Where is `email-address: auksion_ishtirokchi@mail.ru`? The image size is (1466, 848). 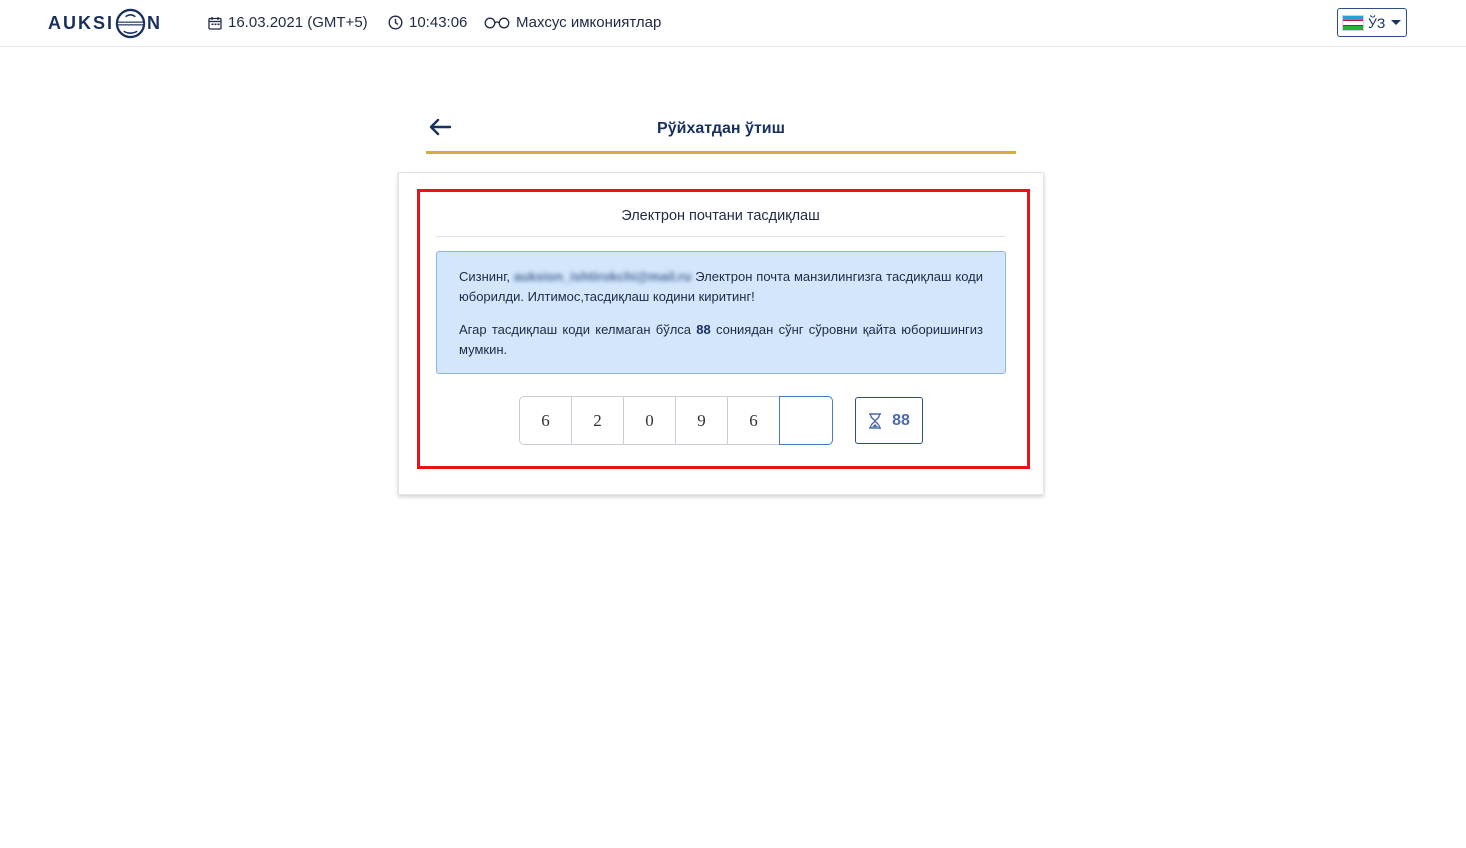 email-address: auksion_ishtirokchi@mail.ru is located at coordinates (602, 276).